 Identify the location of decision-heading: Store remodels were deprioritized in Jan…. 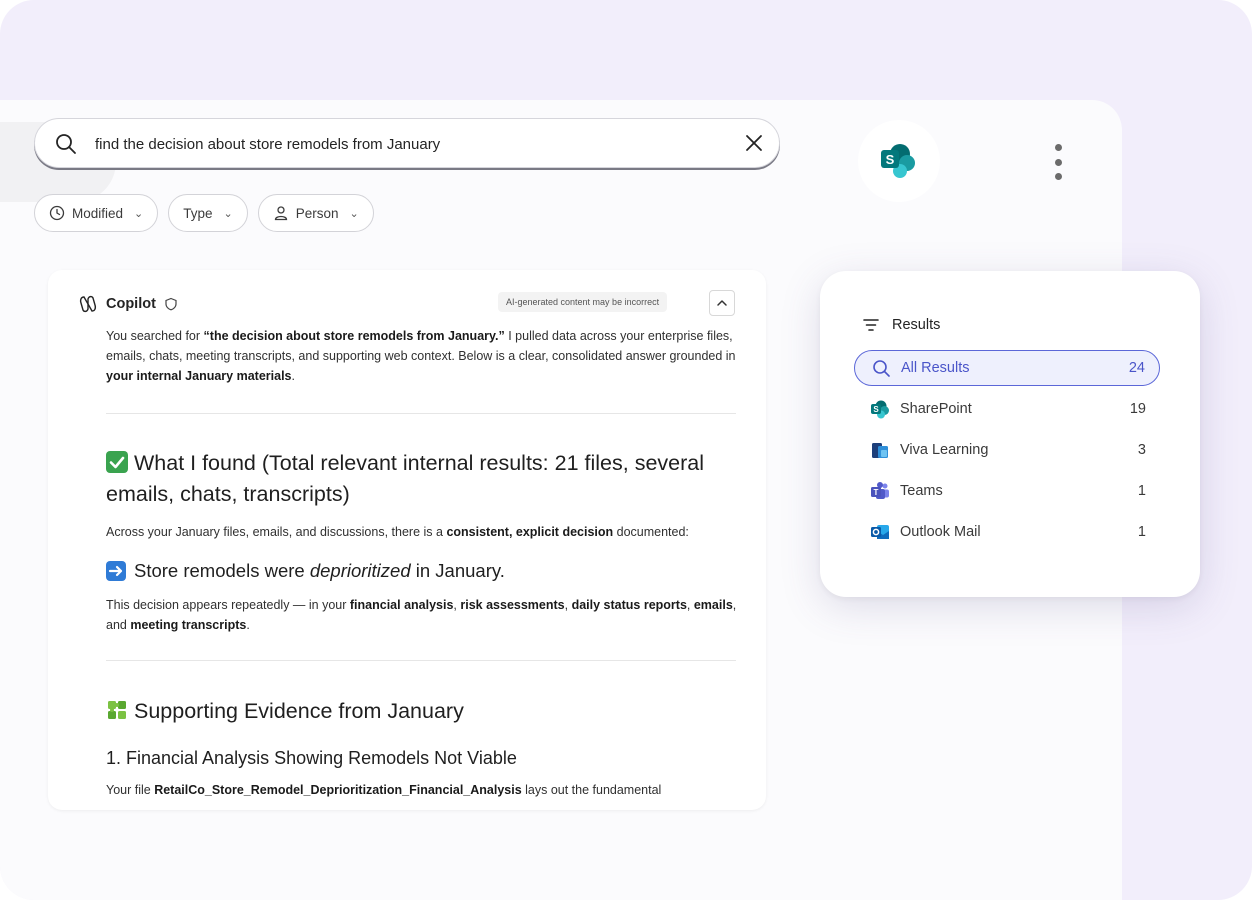
(305, 571).